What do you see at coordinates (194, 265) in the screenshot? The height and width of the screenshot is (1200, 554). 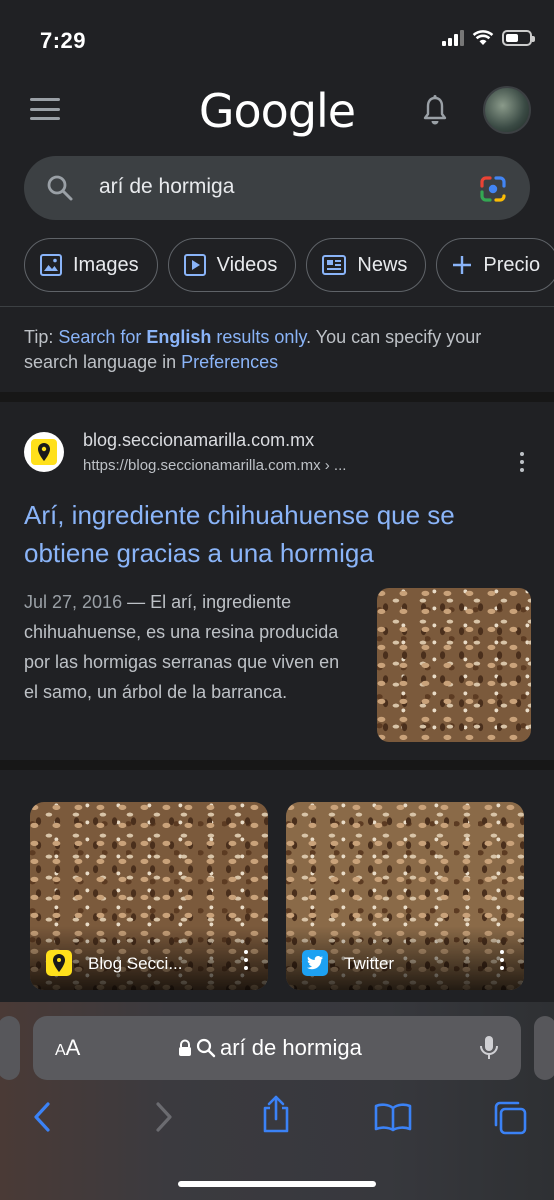 I see `play-icon` at bounding box center [194, 265].